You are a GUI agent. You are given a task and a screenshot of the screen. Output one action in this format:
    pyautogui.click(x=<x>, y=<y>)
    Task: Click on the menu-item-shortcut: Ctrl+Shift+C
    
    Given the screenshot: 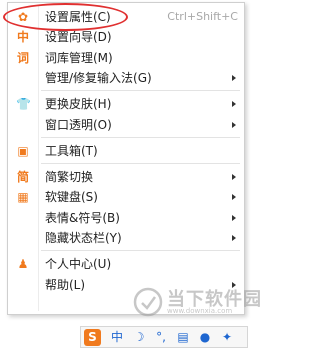 What is the action you would take?
    pyautogui.click(x=202, y=16)
    